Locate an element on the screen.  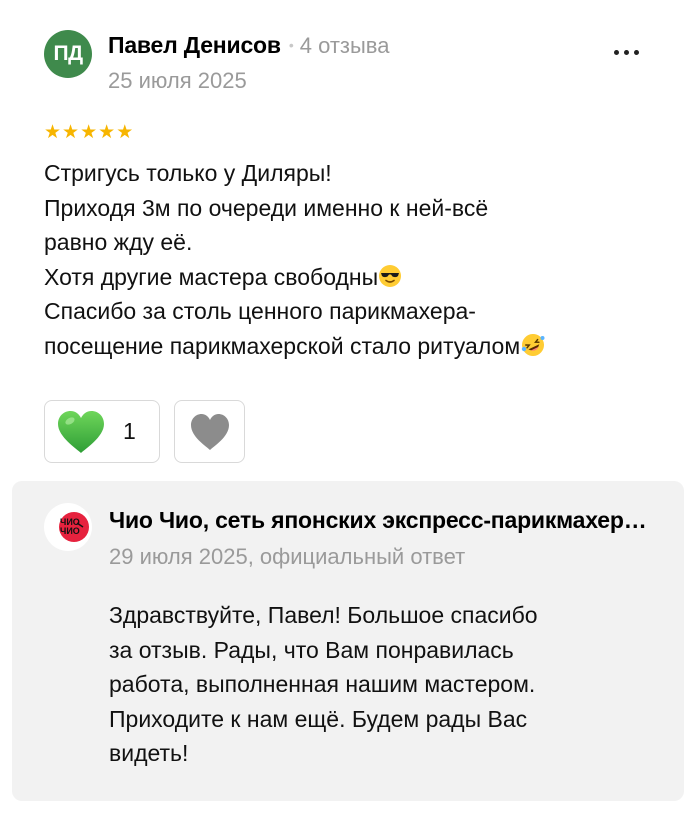
reply-text-line: работа, выполненная нашим мастером. is located at coordinates (322, 684).